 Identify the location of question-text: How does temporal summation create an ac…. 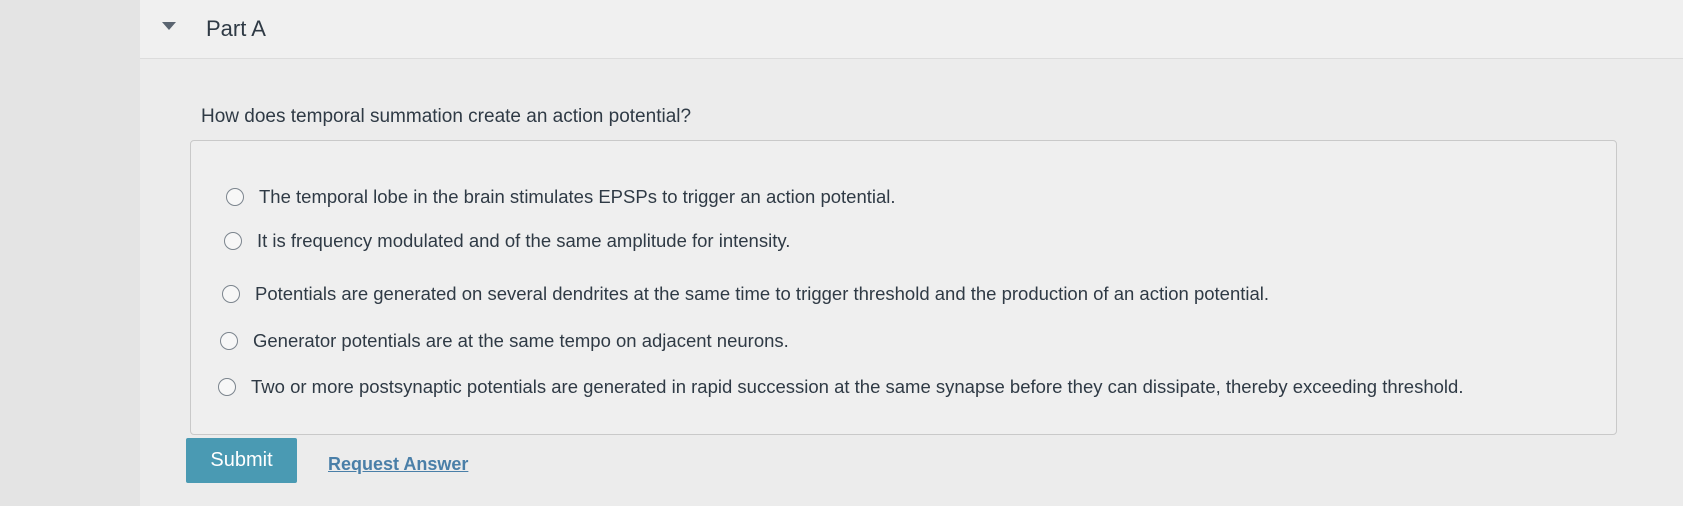
(446, 116).